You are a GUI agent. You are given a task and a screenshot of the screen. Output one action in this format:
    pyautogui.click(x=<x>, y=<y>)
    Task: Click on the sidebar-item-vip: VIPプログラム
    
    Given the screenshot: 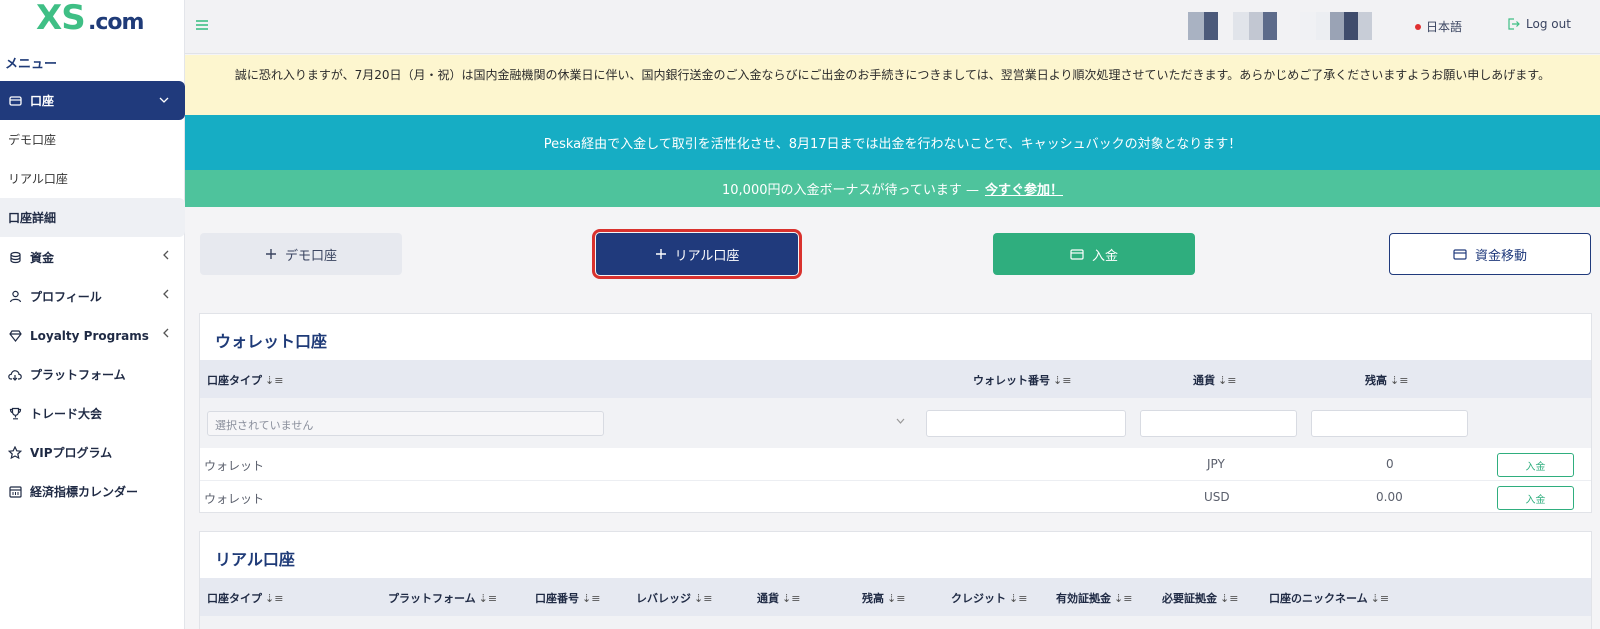 What is the action you would take?
    pyautogui.click(x=92, y=452)
    